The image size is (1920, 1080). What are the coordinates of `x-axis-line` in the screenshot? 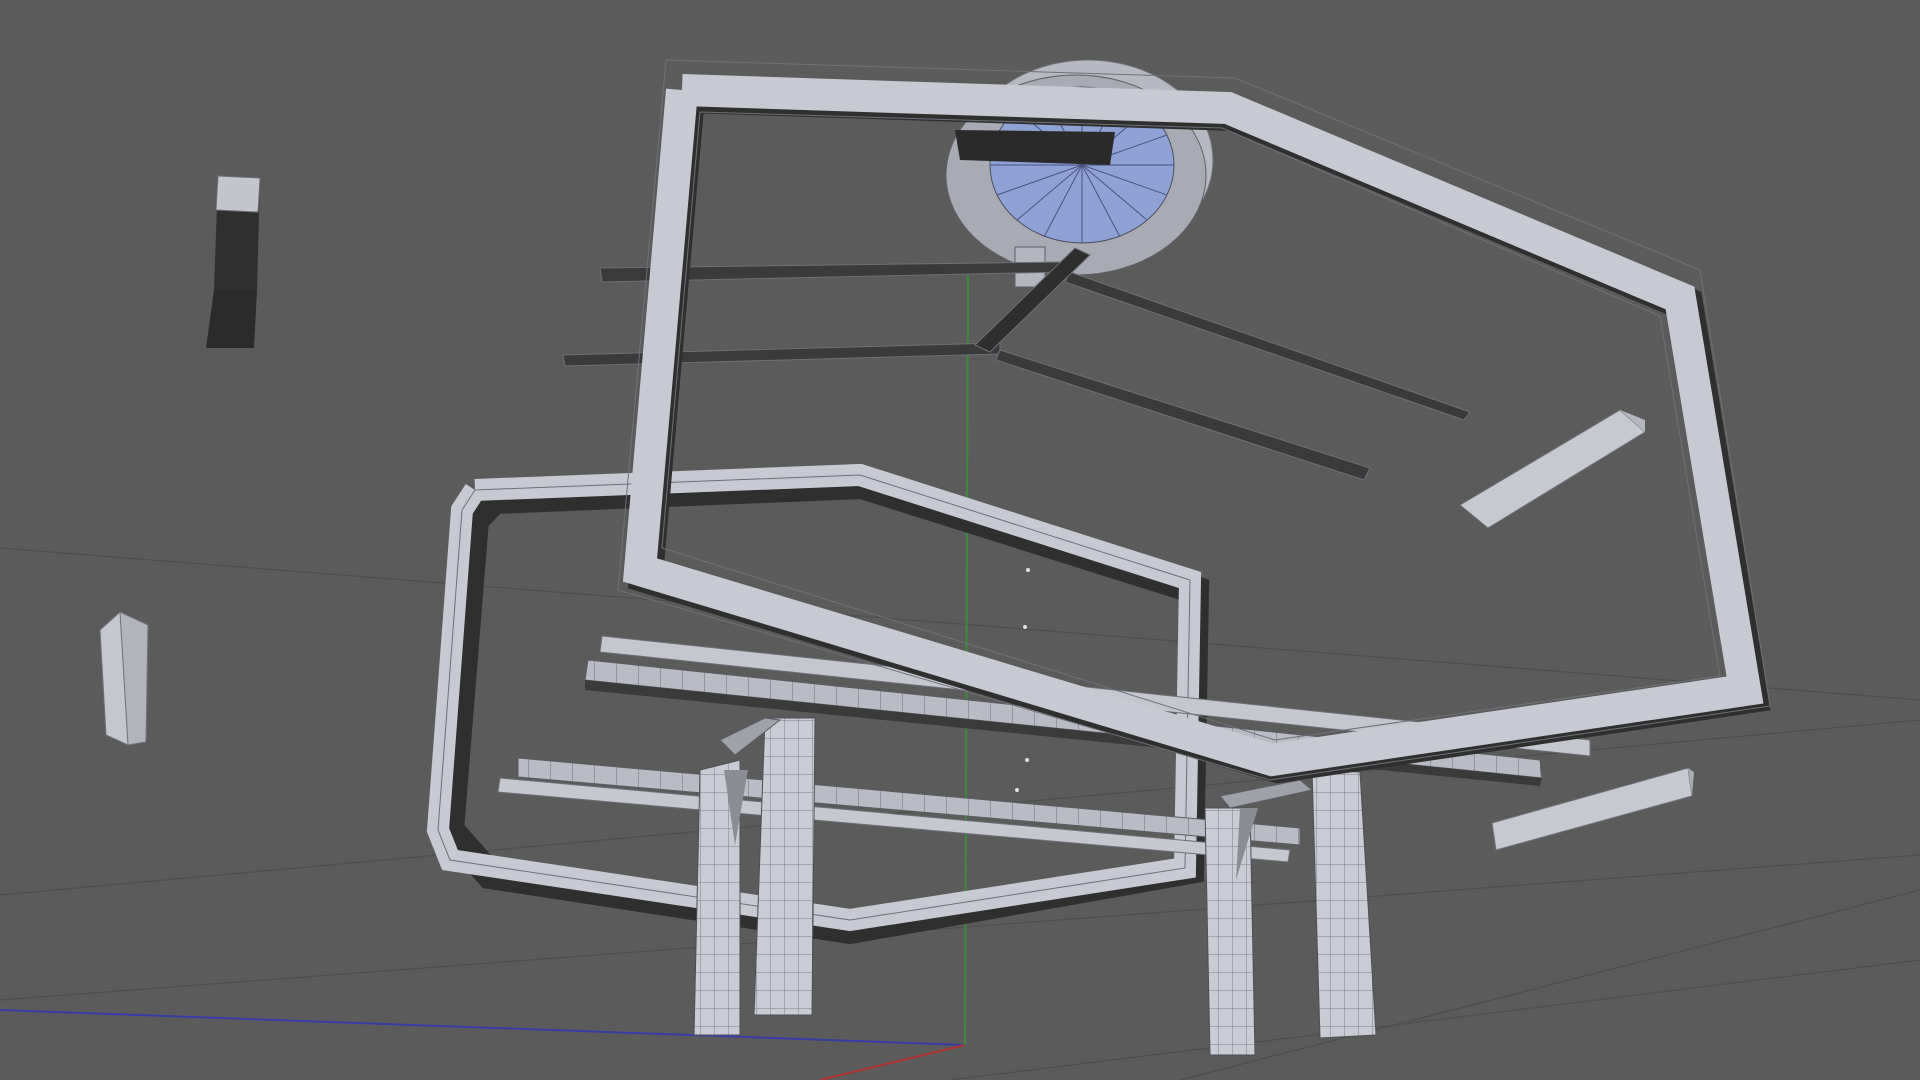 It's located at (892, 1062).